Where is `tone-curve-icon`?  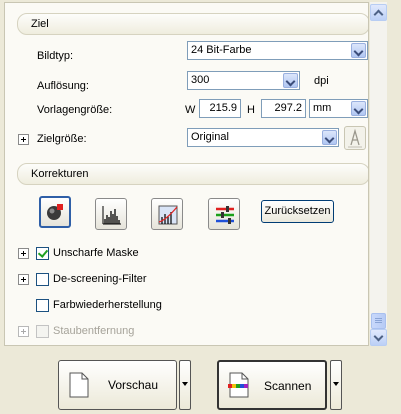
tone-curve-icon is located at coordinates (168, 215).